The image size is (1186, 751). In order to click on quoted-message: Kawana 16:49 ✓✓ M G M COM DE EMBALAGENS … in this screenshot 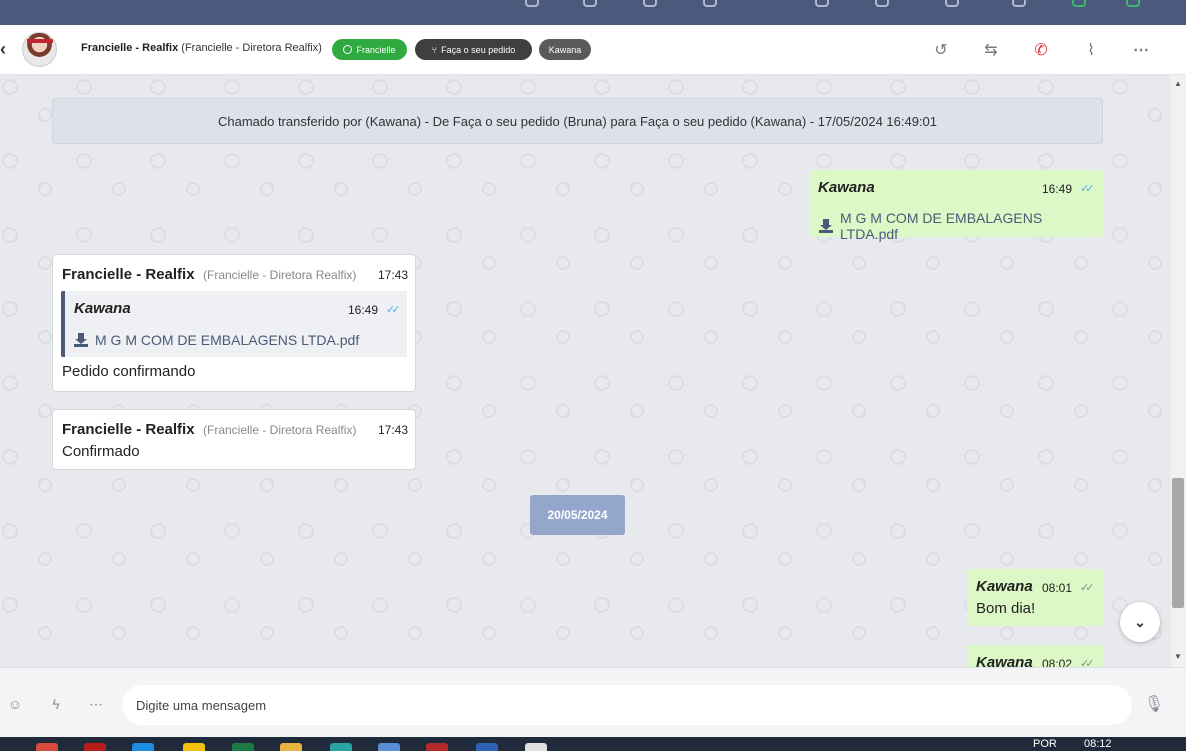, I will do `click(234, 324)`.